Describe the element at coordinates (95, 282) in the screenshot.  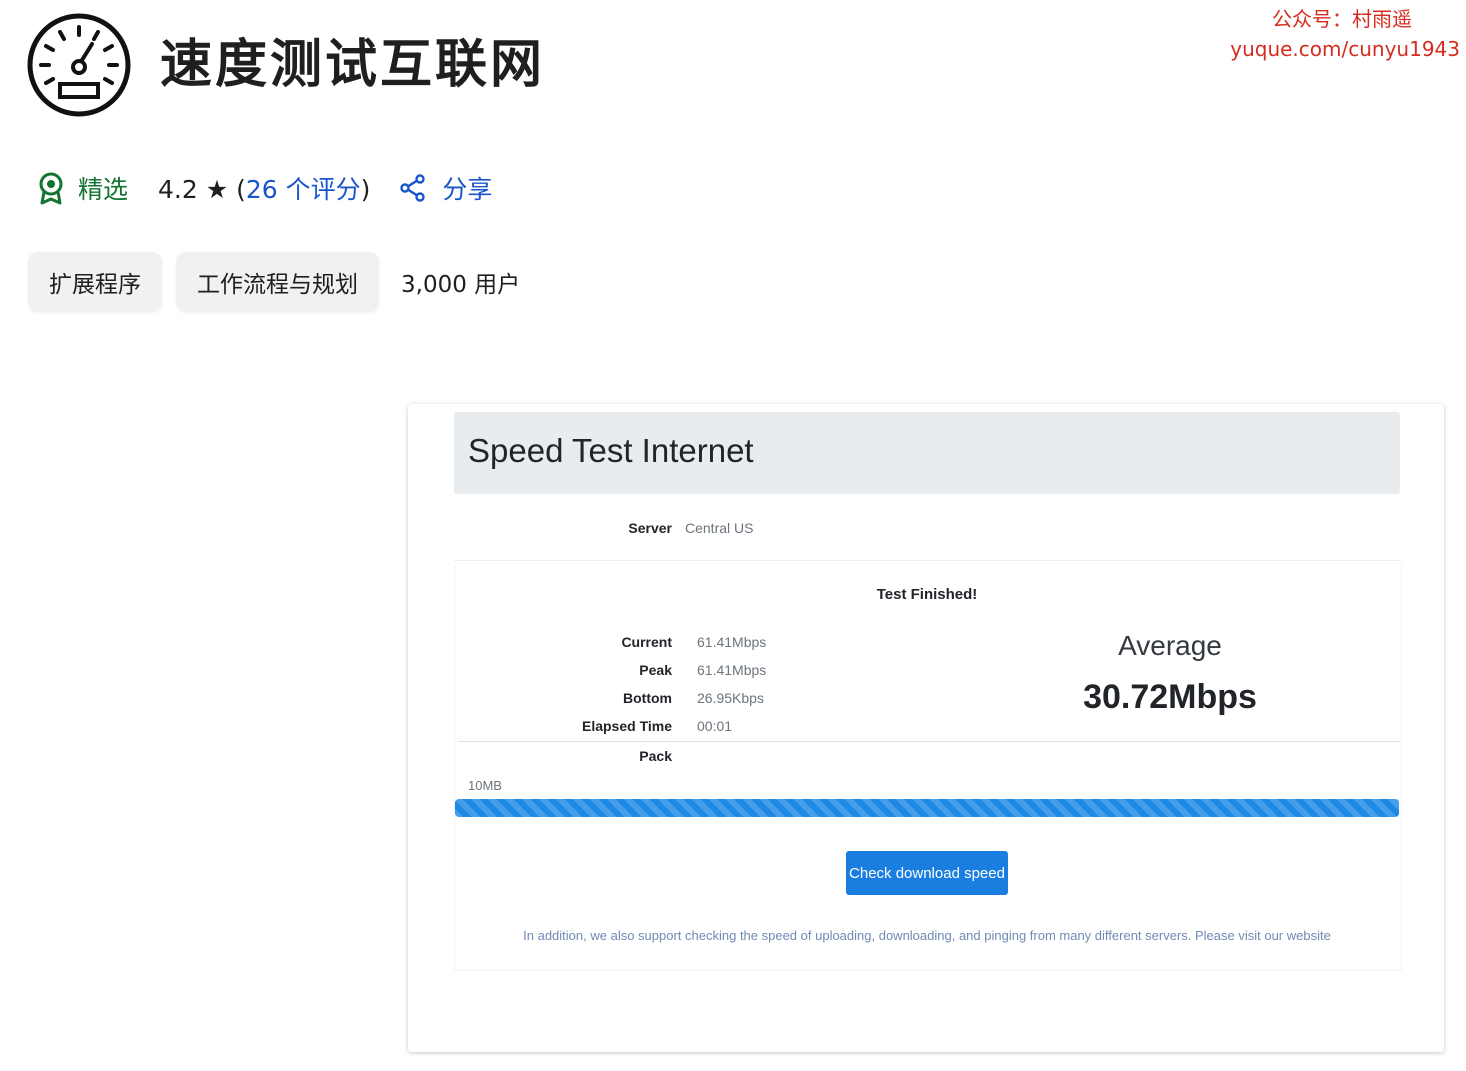
I see `chip-extensions: 扩展程序` at that location.